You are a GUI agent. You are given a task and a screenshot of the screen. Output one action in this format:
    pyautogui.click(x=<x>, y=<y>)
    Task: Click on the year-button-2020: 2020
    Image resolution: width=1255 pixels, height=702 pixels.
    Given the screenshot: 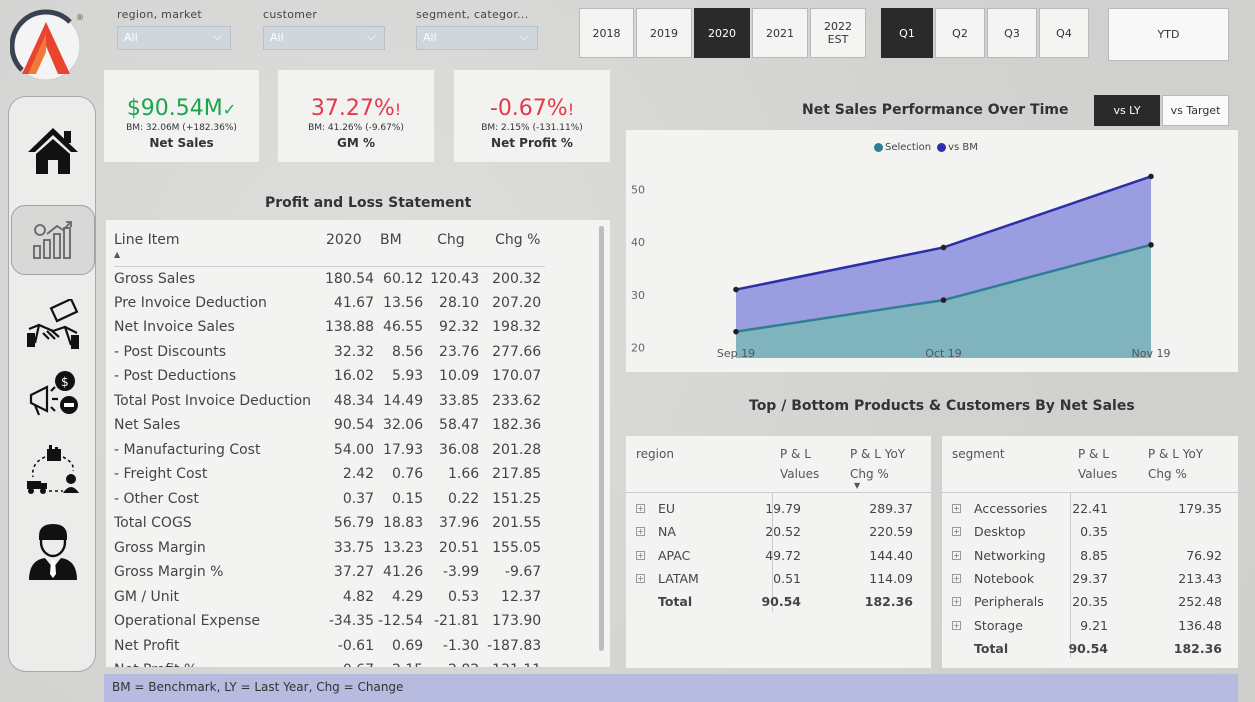 What is the action you would take?
    pyautogui.click(x=722, y=33)
    